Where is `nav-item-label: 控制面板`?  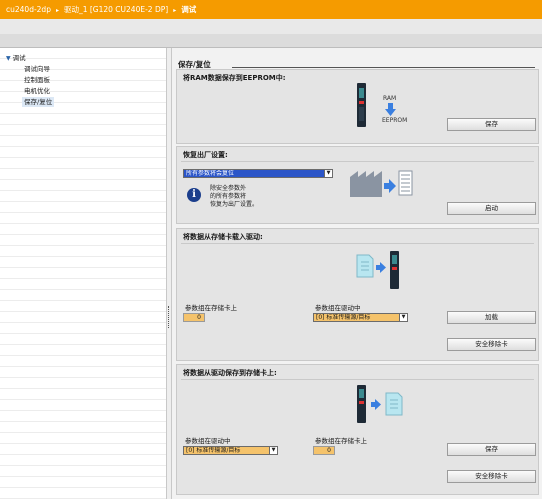
nav-item-label: 控制面板 is located at coordinates (37, 80).